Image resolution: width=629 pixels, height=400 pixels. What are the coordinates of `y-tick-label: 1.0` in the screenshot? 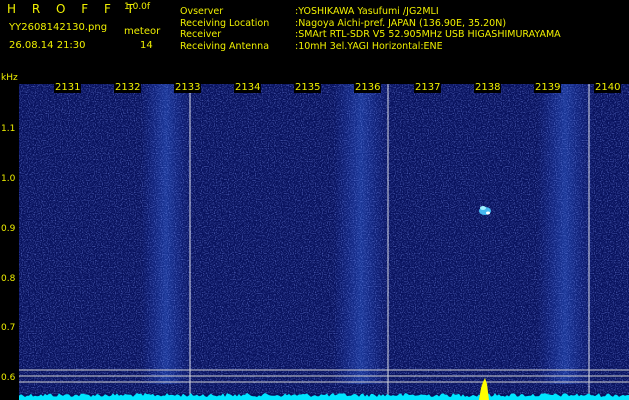 It's located at (8, 179).